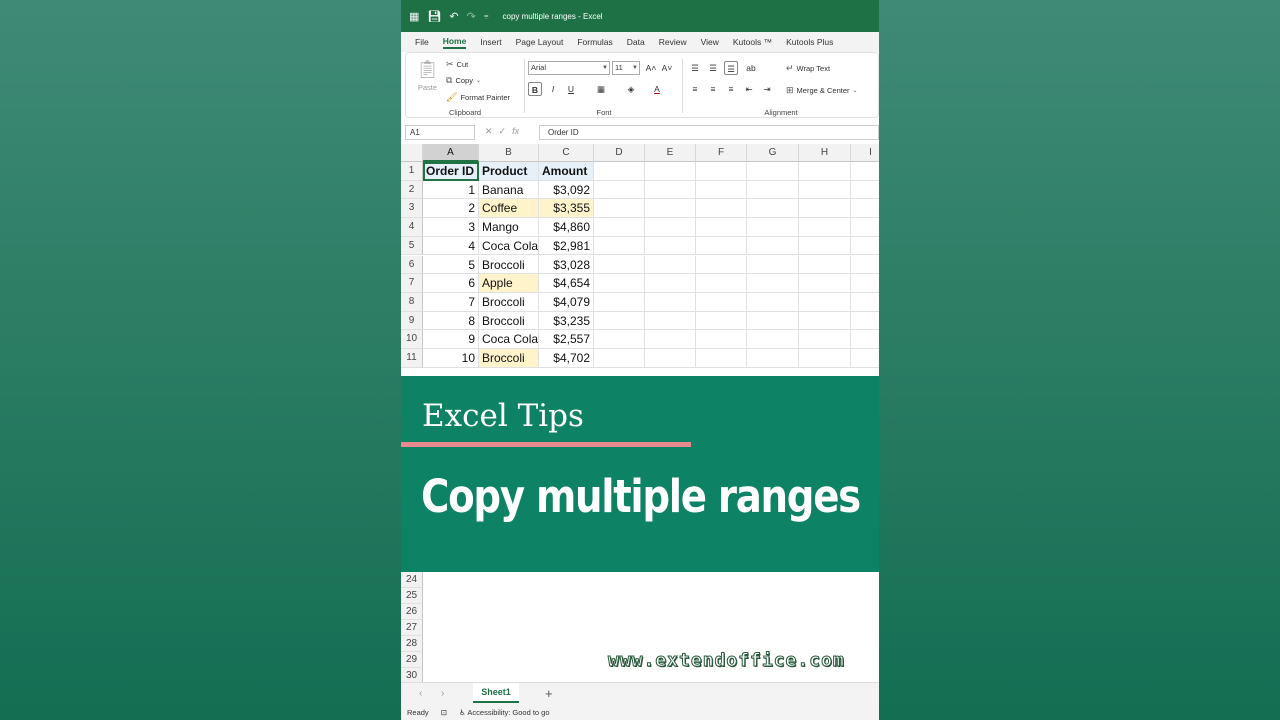 Image resolution: width=1280 pixels, height=720 pixels. What do you see at coordinates (540, 42) in the screenshot?
I see `tab-page-layout: Page Layout` at bounding box center [540, 42].